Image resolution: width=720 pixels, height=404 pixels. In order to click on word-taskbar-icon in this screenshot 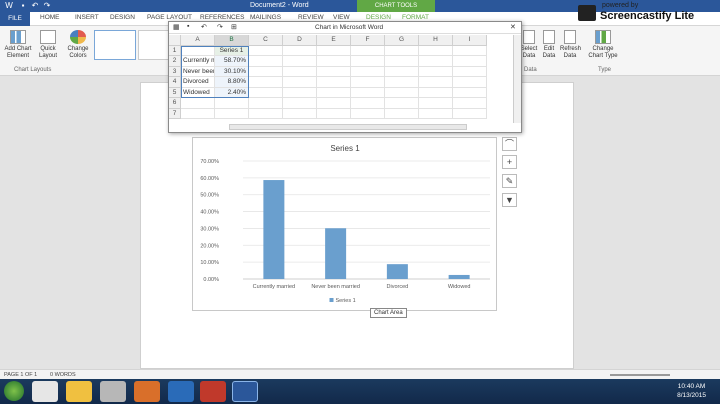, I will do `click(245, 391)`.